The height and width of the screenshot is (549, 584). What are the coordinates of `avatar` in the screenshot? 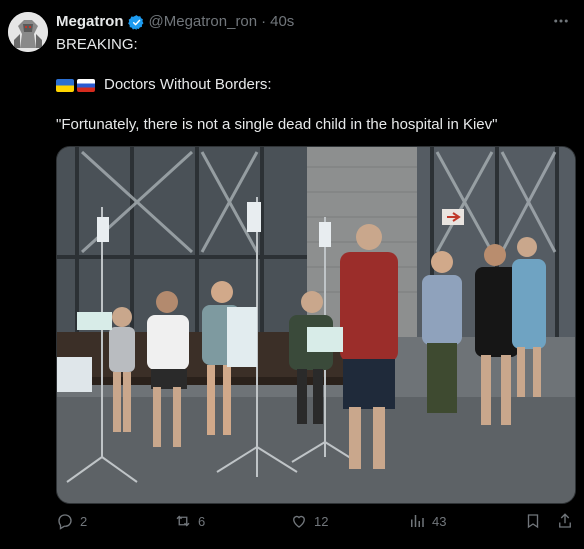 It's located at (28, 32).